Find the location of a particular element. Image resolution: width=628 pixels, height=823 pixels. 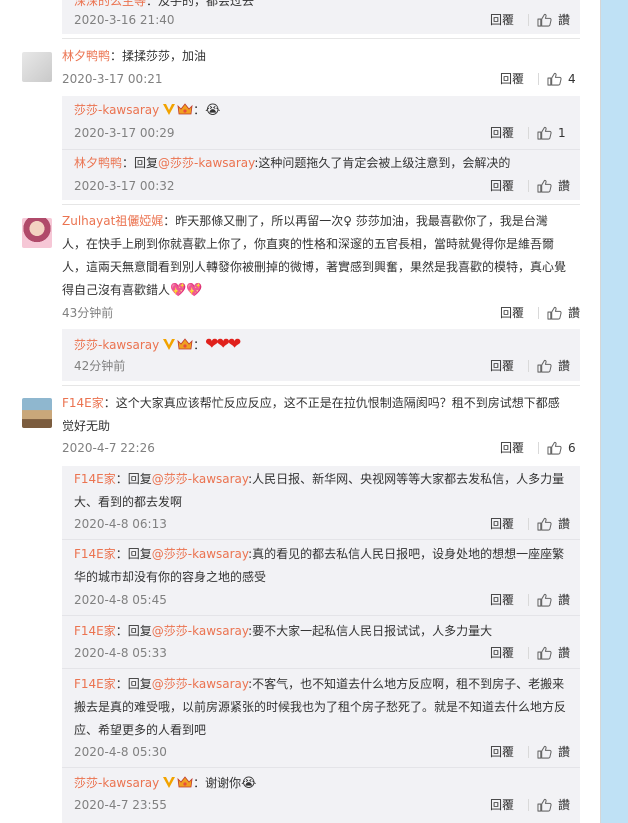

timestamp: 42分钟前 is located at coordinates (100, 366).